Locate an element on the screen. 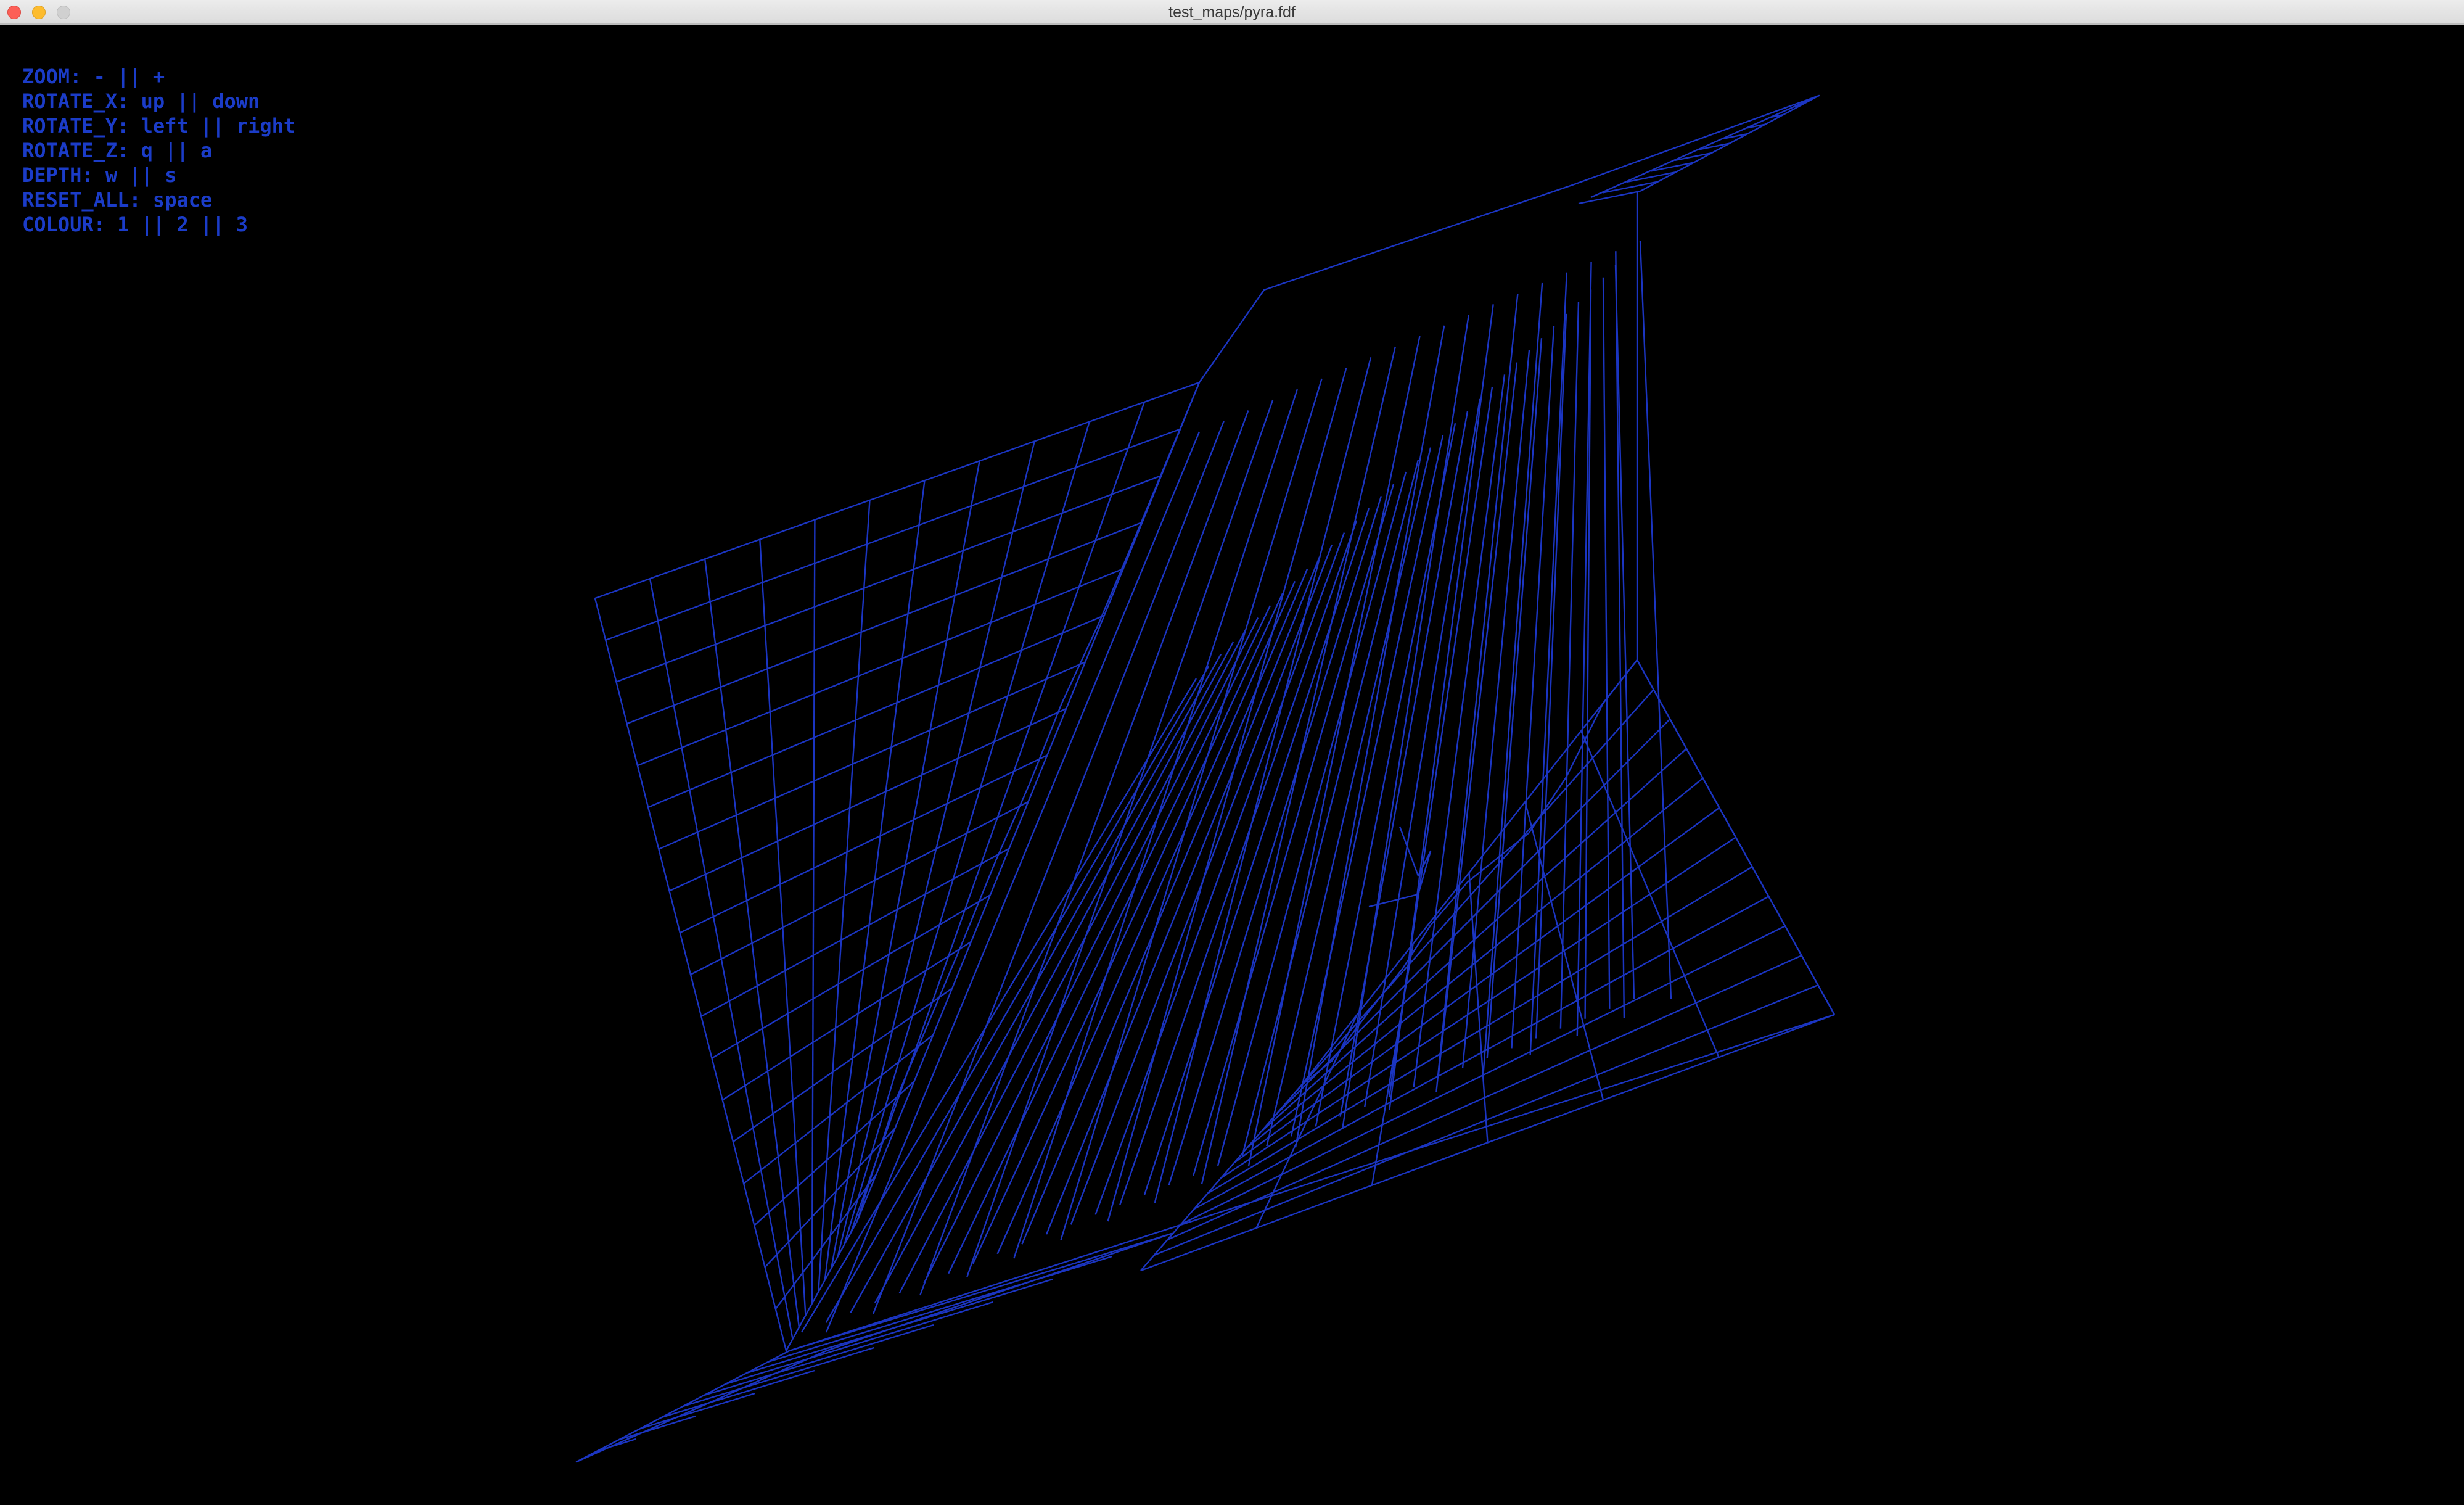 This screenshot has height=1505, width=2464. control-label: ROTATE_X: is located at coordinates (75, 101).